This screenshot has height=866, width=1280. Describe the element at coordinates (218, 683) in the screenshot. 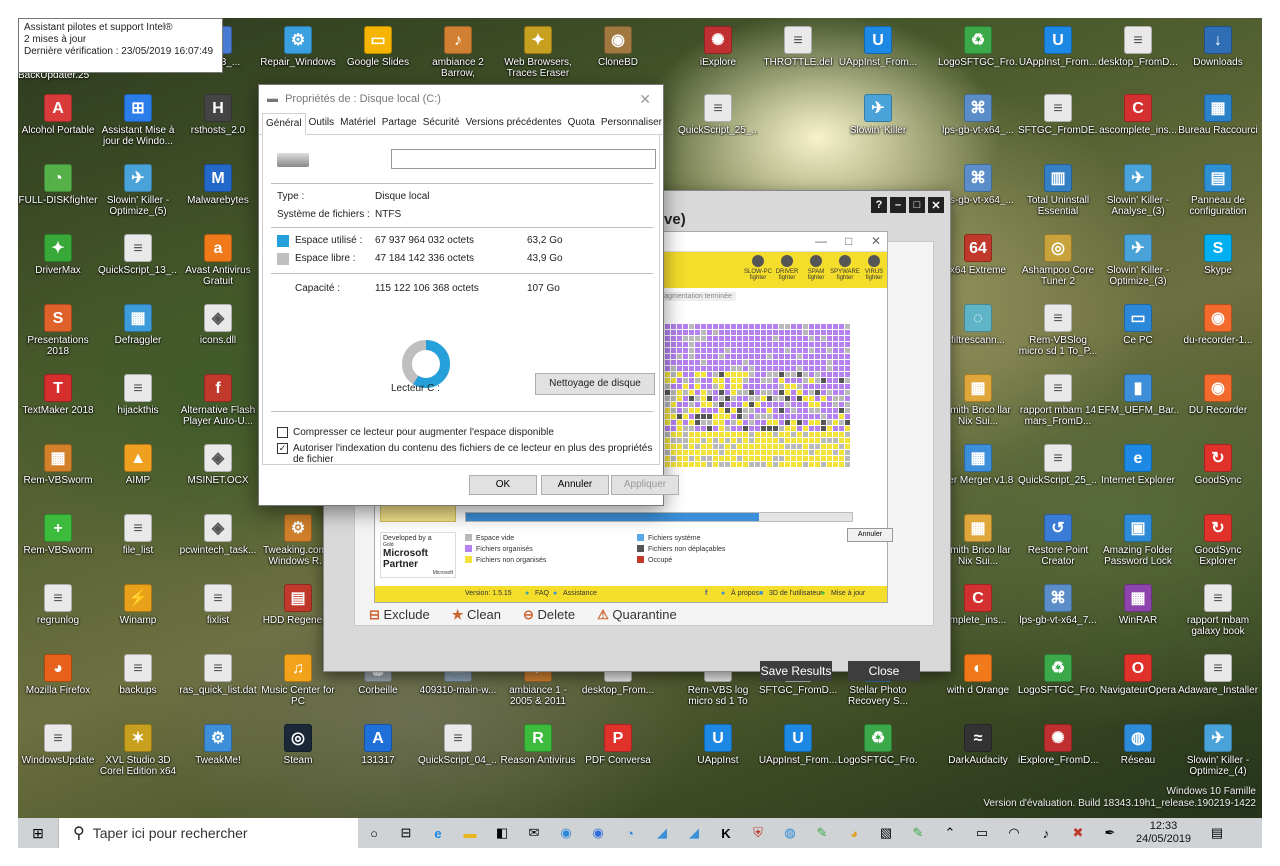

I see `desktop-icon: ≡ ras_quick_list.dat` at that location.